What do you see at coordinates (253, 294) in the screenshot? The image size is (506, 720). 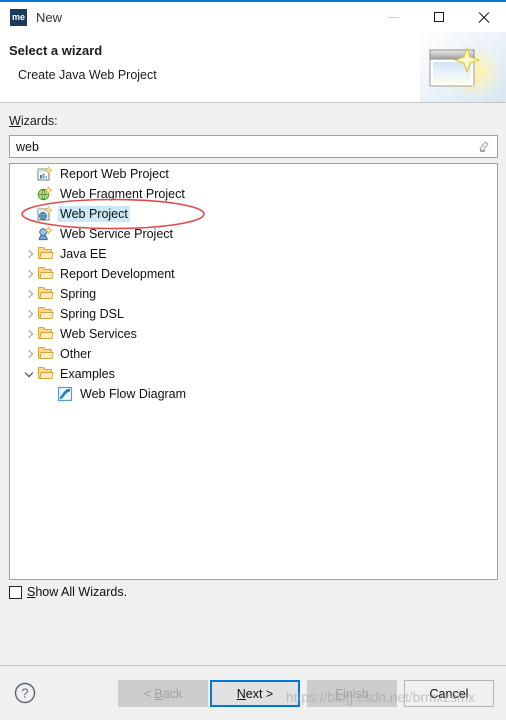 I see `tree-row: Spring` at bounding box center [253, 294].